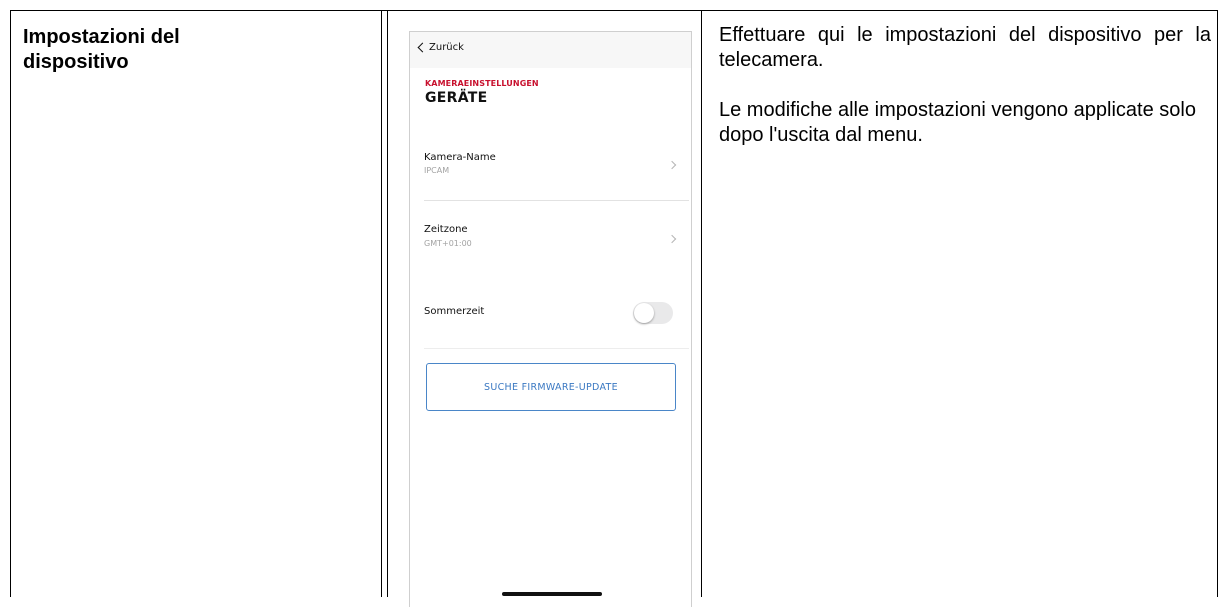  What do you see at coordinates (437, 170) in the screenshot?
I see `camera-name-value: IPCAM` at bounding box center [437, 170].